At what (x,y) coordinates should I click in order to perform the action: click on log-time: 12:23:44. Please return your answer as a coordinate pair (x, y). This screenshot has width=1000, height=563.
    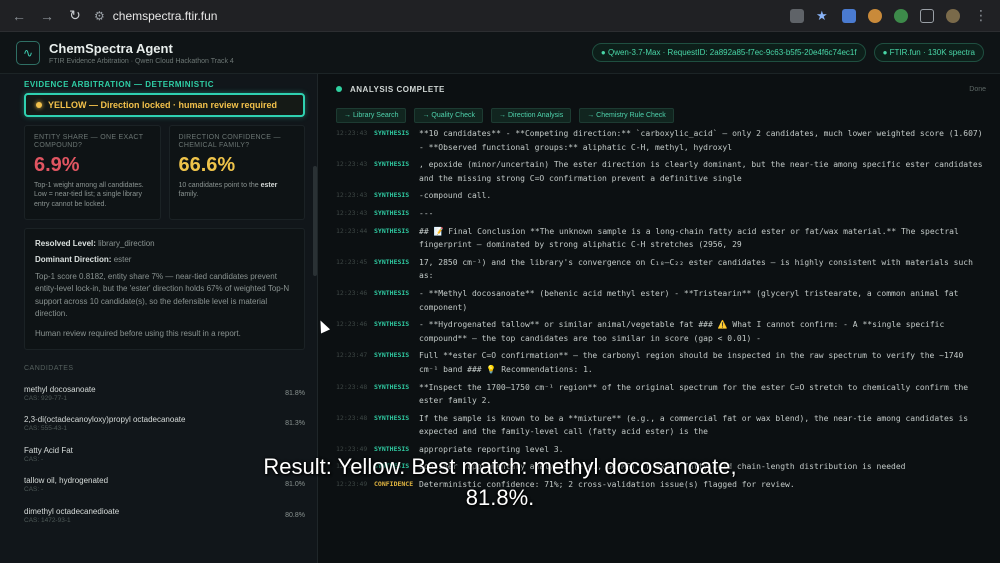
    Looking at the image, I should click on (352, 230).